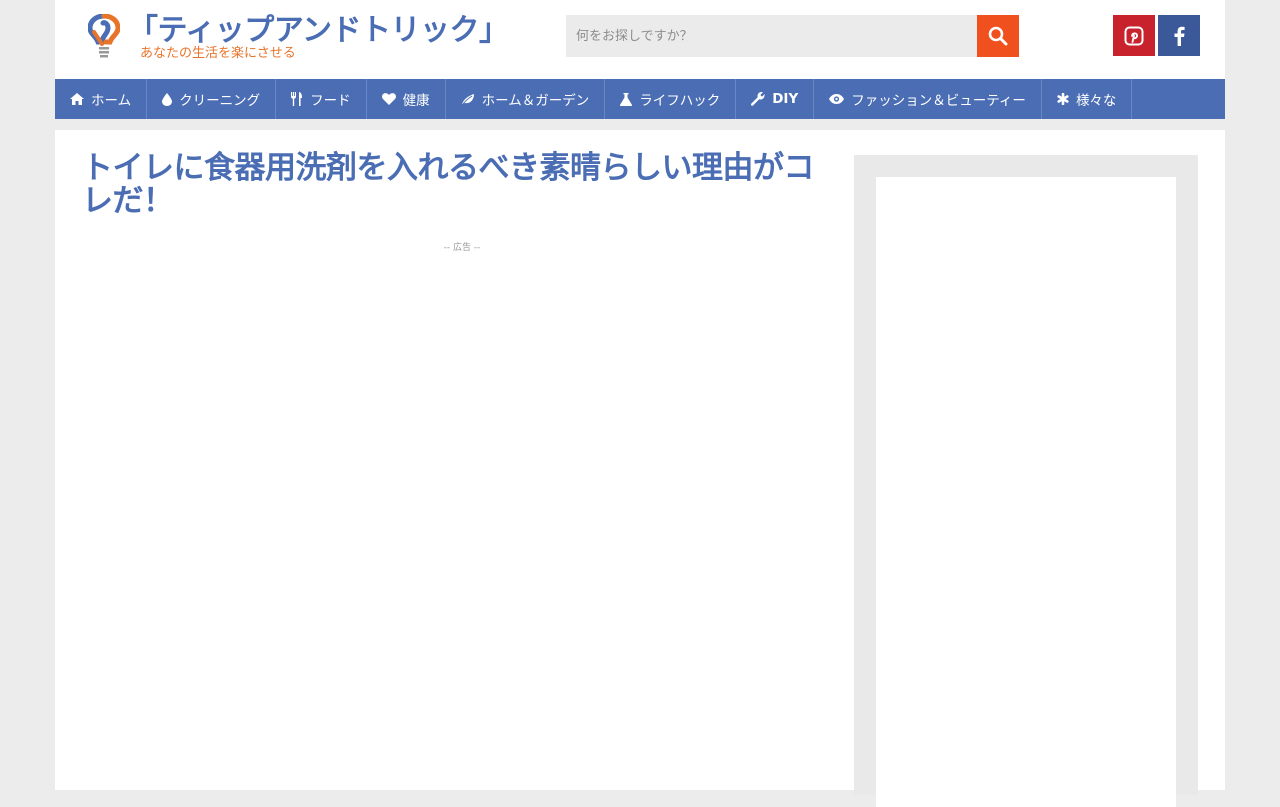 This screenshot has height=807, width=1280. What do you see at coordinates (771, 36) in the screenshot?
I see `search-input` at bounding box center [771, 36].